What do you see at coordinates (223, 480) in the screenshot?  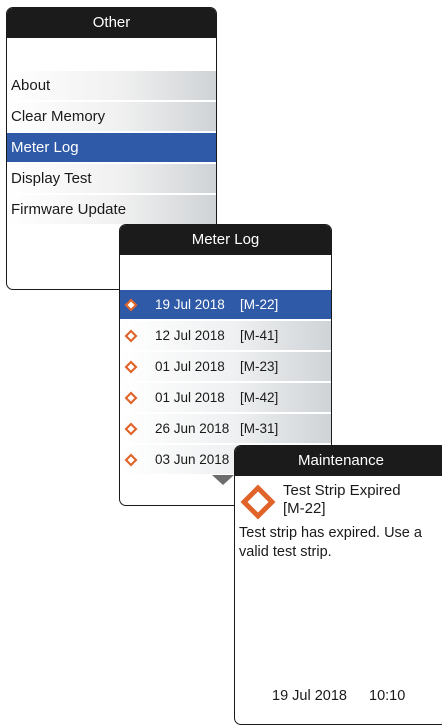 I see `triangle-down-icon` at bounding box center [223, 480].